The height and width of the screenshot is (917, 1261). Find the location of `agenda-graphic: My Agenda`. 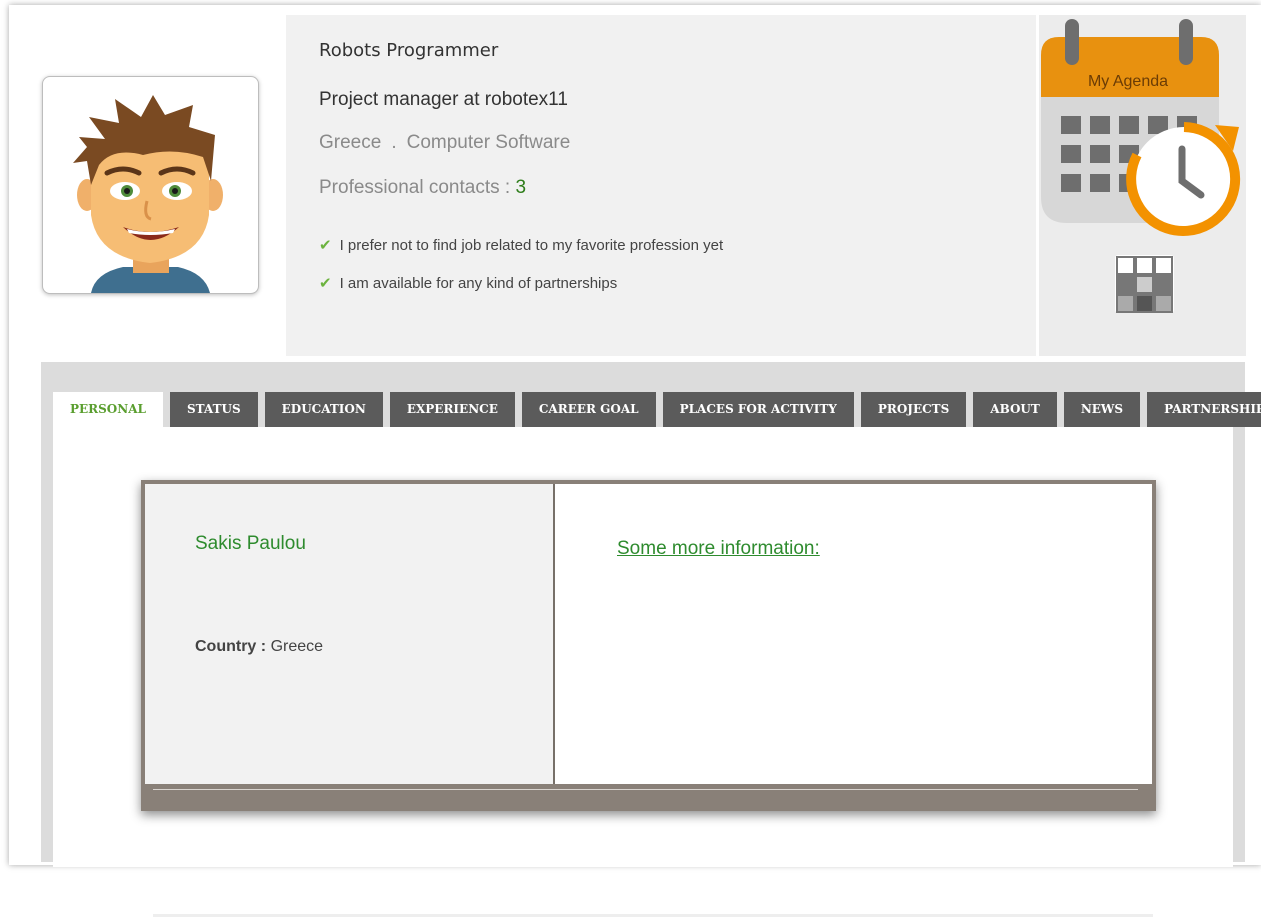

agenda-graphic: My Agenda is located at coordinates (1141, 166).